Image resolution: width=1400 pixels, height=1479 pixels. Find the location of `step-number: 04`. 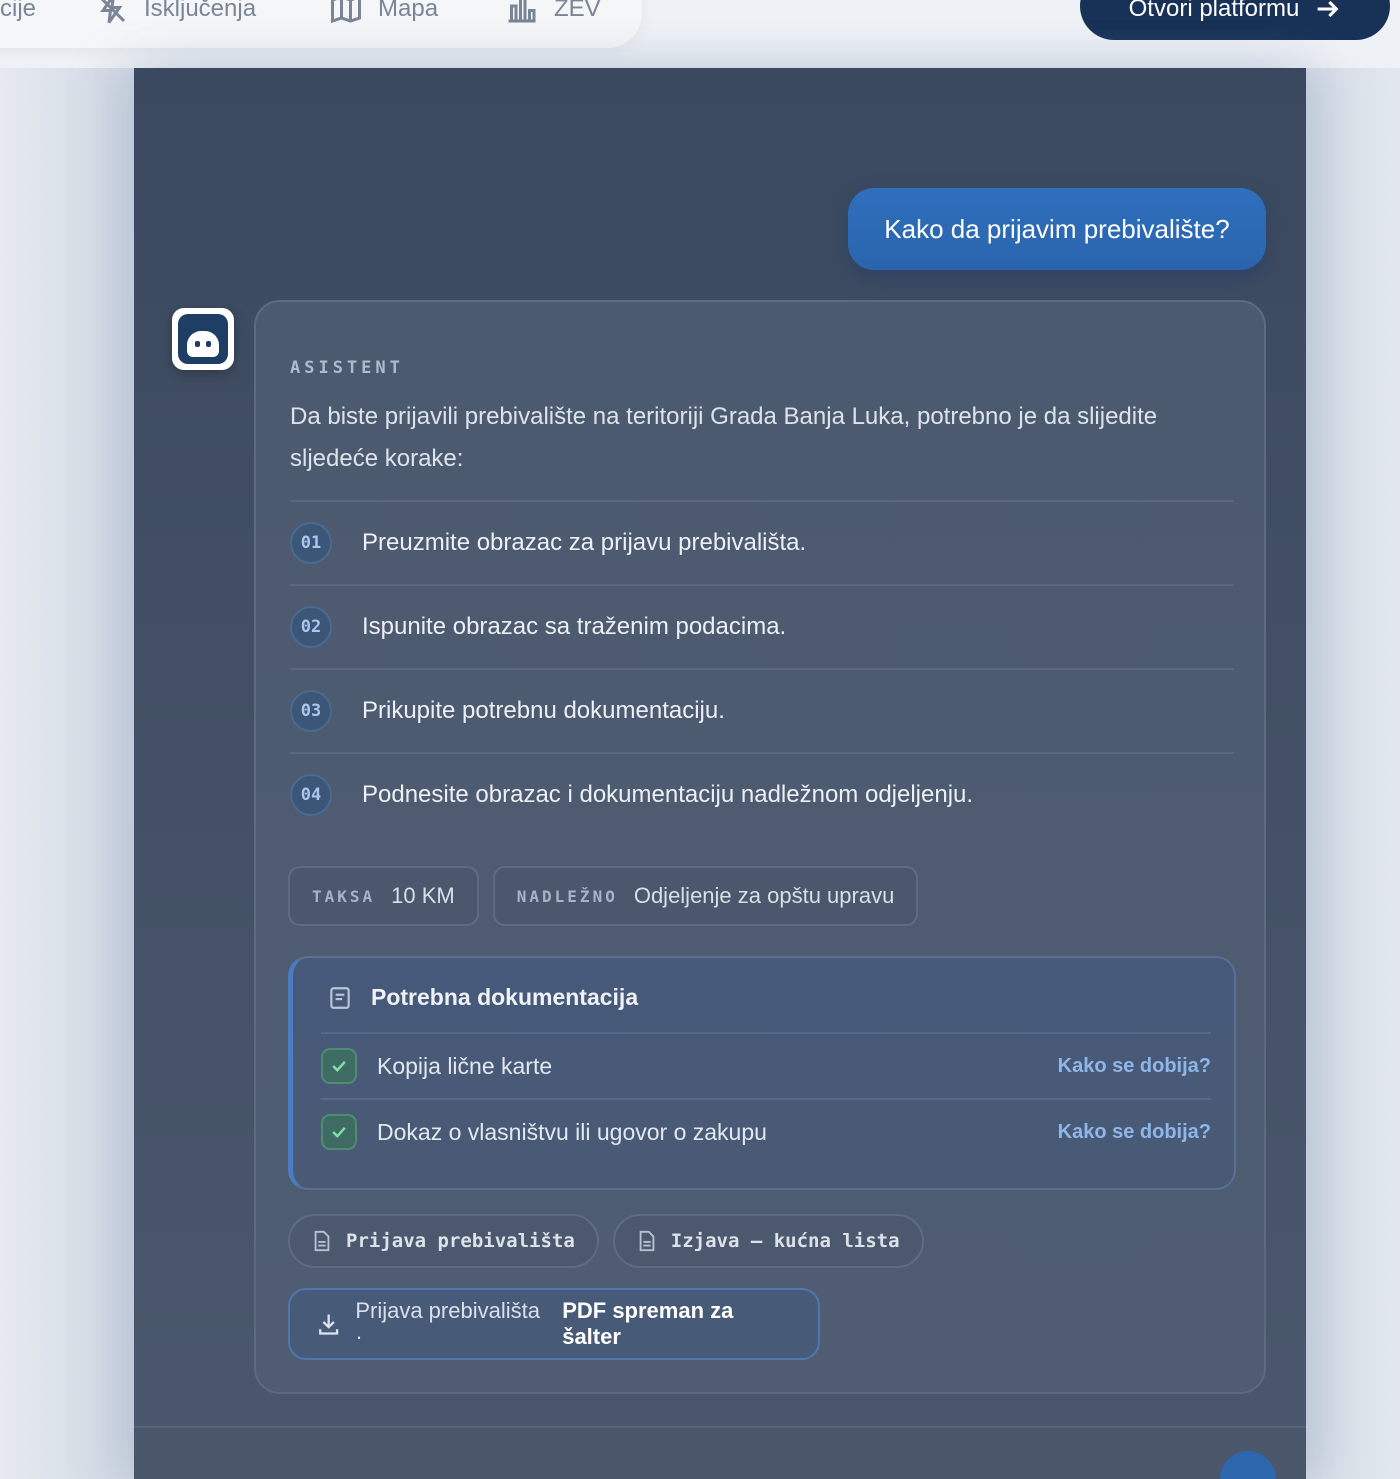

step-number: 04 is located at coordinates (311, 795).